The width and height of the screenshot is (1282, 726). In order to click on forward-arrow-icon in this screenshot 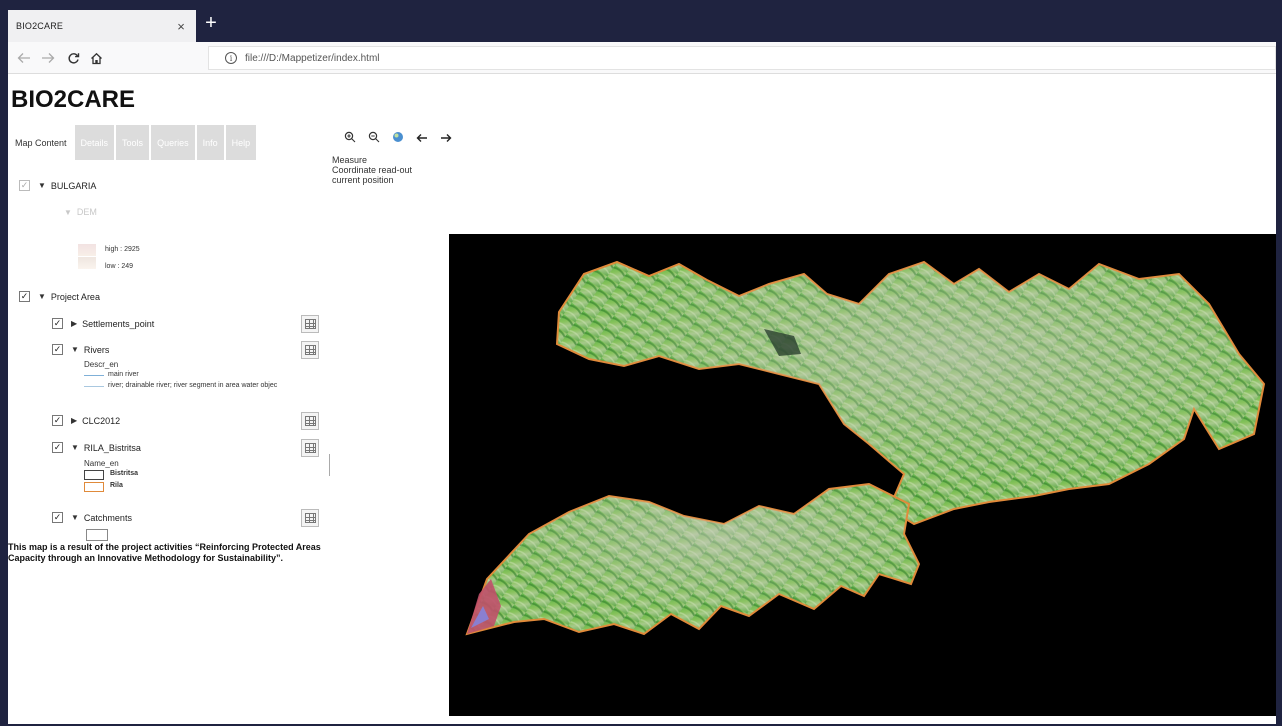, I will do `click(48, 58)`.